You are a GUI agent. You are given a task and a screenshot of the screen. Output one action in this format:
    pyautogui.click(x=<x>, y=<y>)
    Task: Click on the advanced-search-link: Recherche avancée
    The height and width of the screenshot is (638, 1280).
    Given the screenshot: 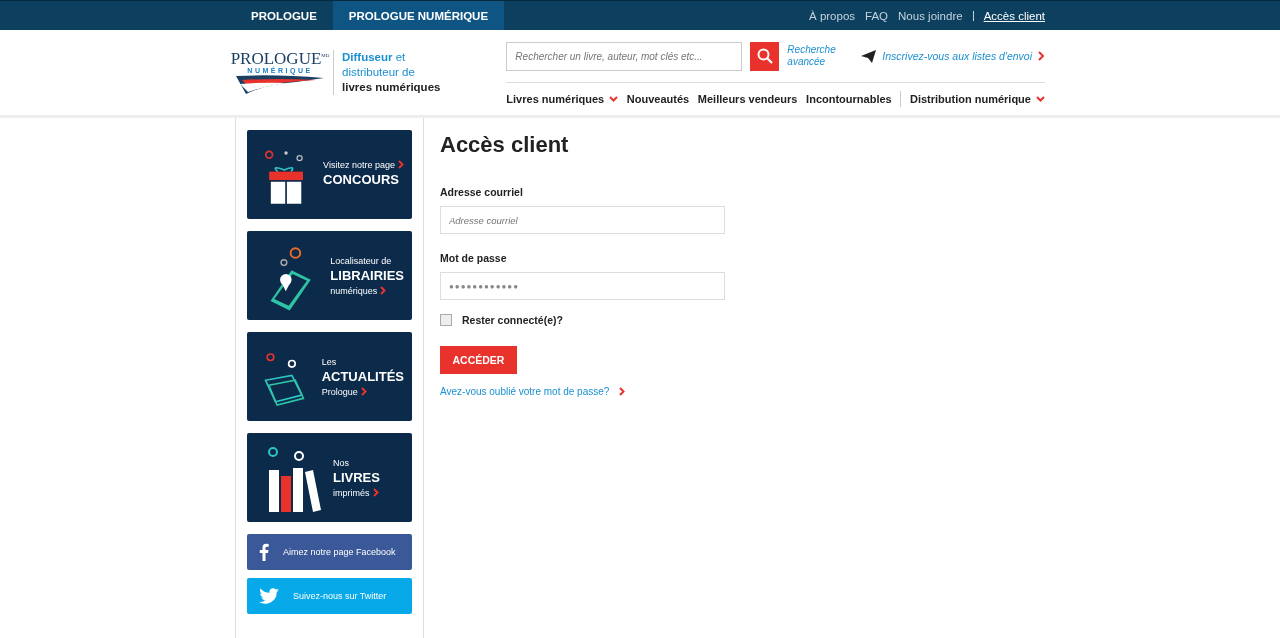 What is the action you would take?
    pyautogui.click(x=818, y=56)
    